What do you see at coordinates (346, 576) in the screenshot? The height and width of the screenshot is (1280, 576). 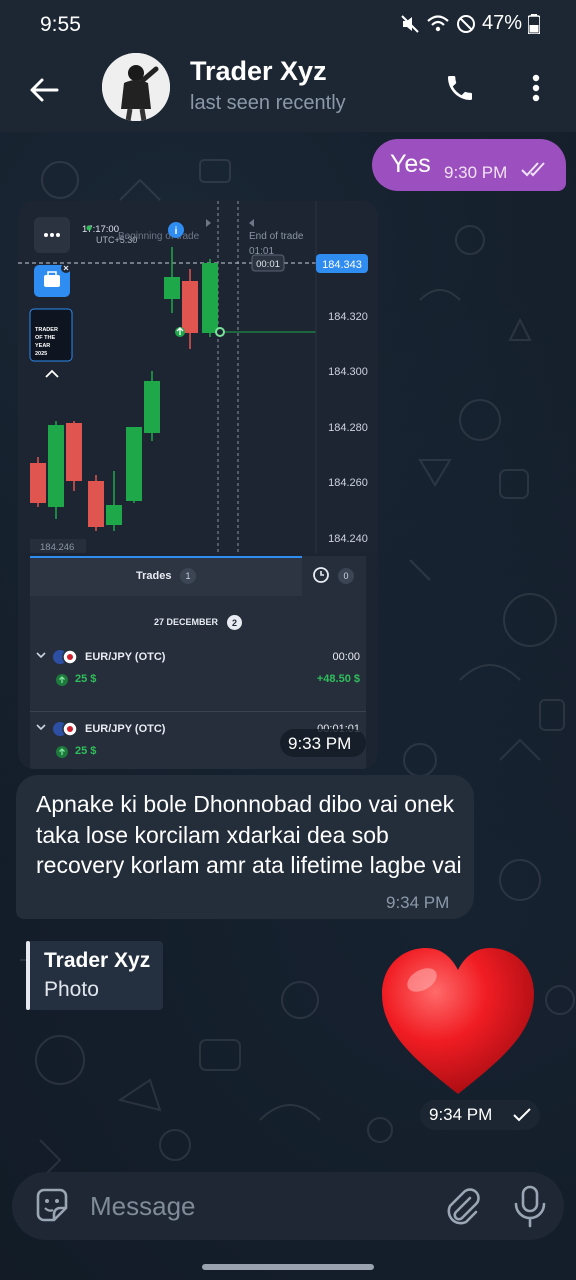 I see `history-count-badge: 0` at bounding box center [346, 576].